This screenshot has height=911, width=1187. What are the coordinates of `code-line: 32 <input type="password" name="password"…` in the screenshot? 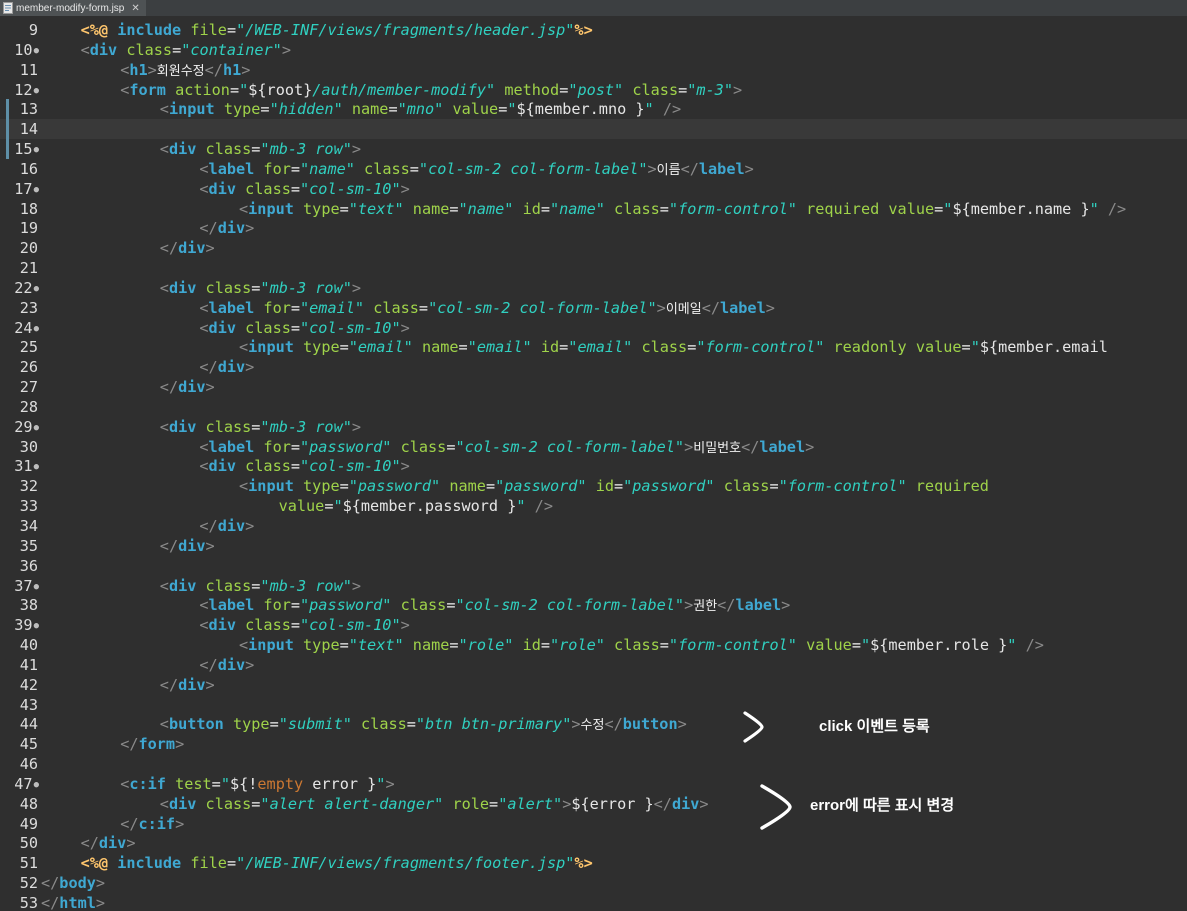 It's located at (593, 486).